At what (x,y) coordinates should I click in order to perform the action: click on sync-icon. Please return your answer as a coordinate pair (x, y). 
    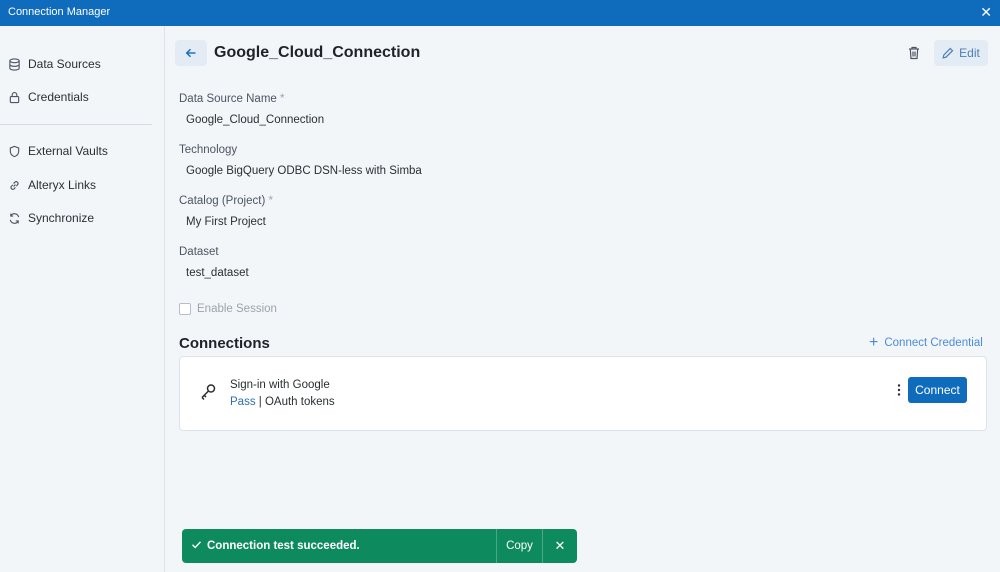
    Looking at the image, I should click on (14, 218).